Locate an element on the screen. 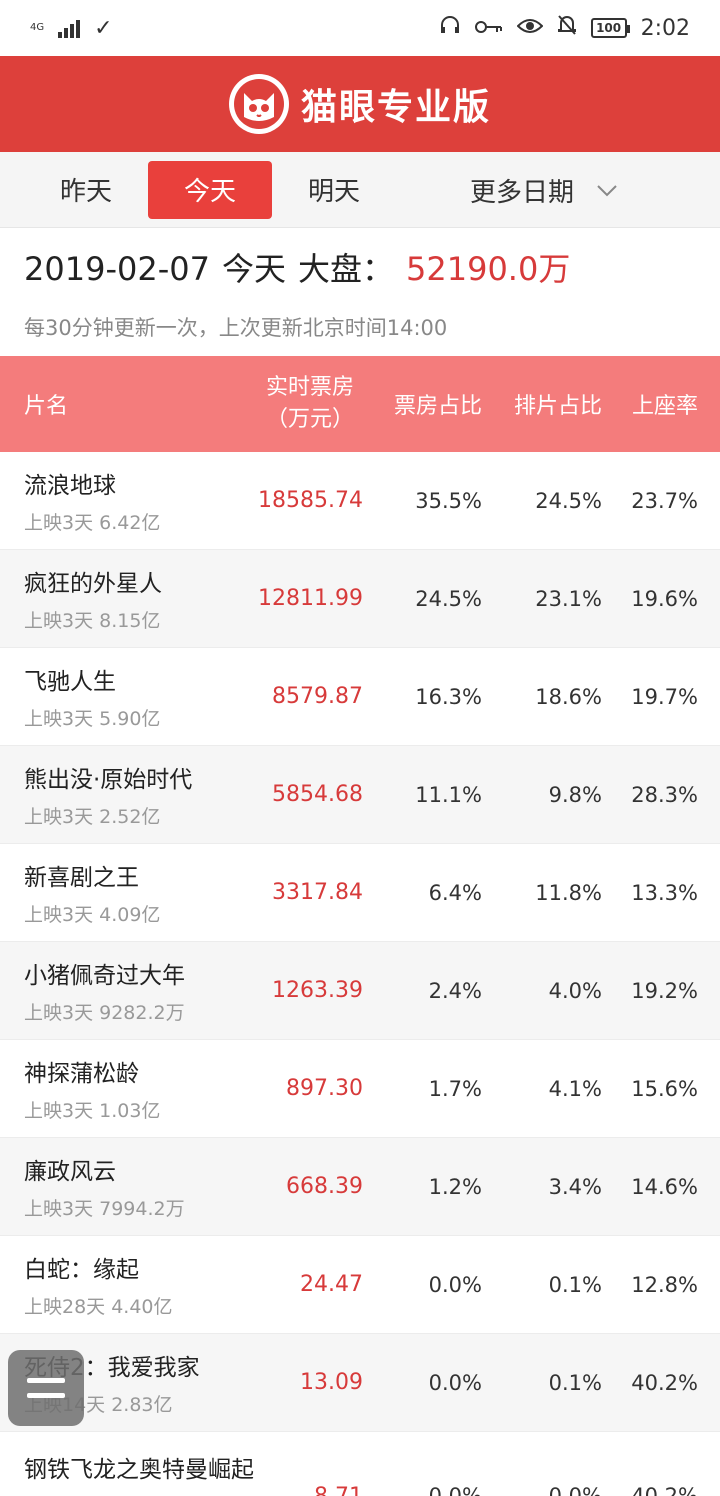 The width and height of the screenshot is (720, 1496). movie-release-info: 上映3天 8.15亿 is located at coordinates (92, 621).